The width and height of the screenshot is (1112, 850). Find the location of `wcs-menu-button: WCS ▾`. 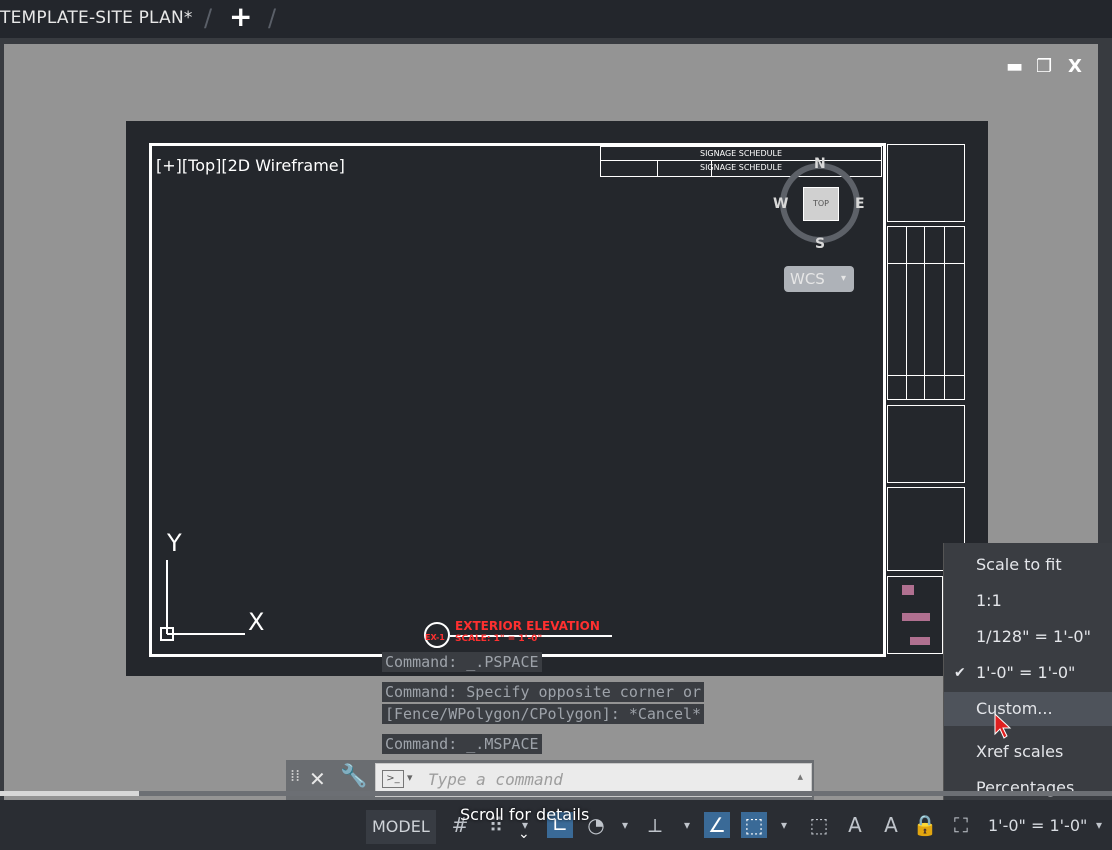

wcs-menu-button: WCS ▾ is located at coordinates (819, 279).